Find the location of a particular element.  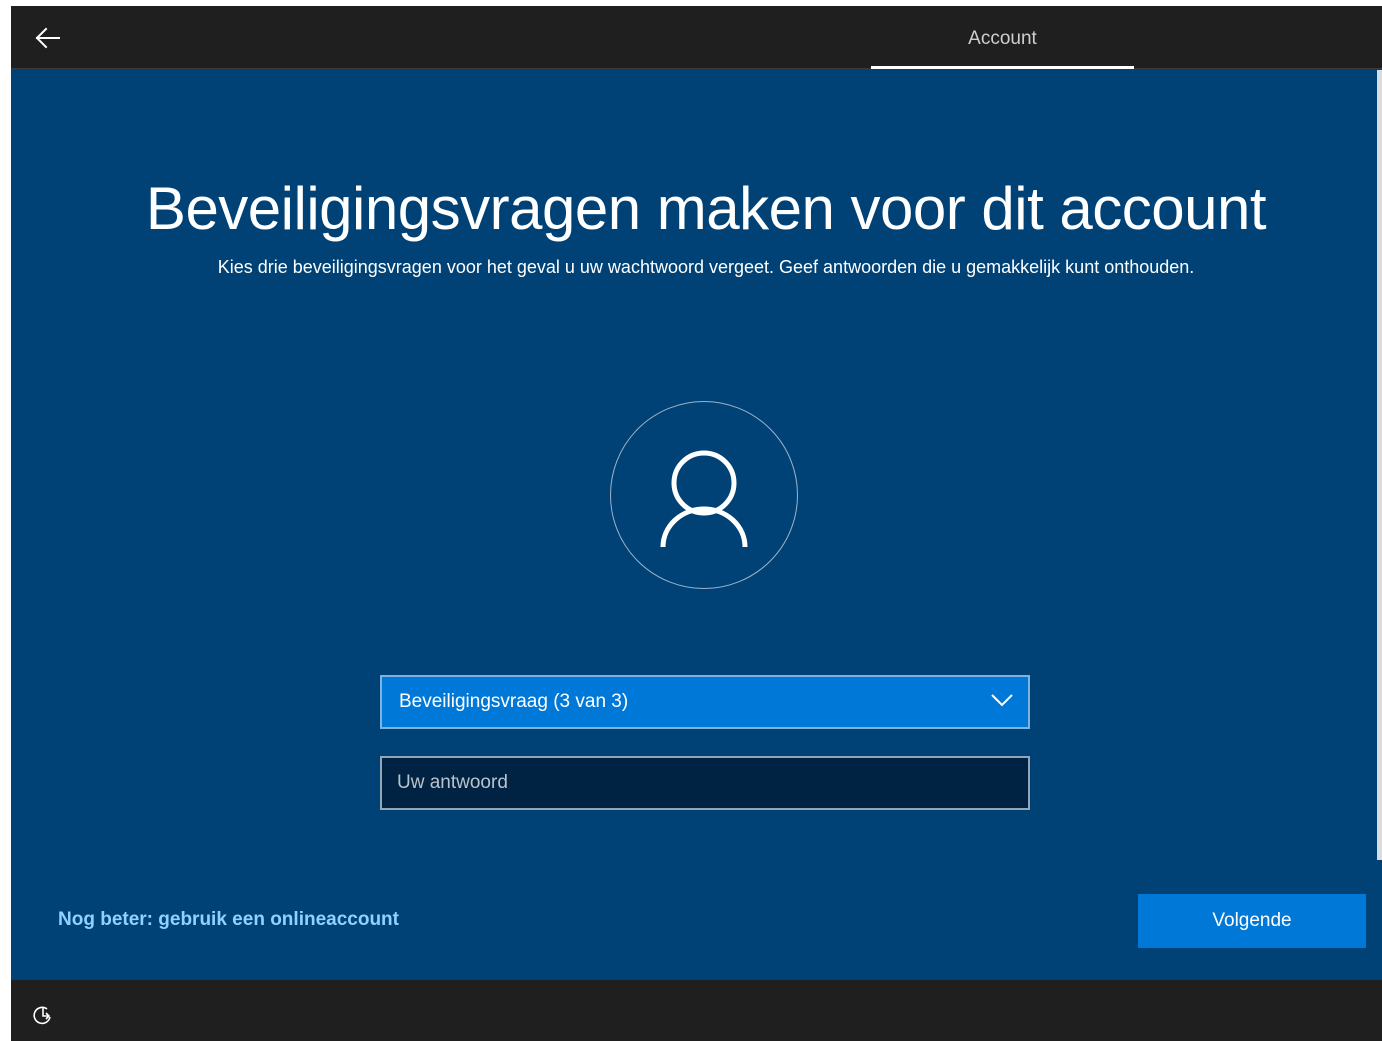

bottom-bar is located at coordinates (696, 1010).